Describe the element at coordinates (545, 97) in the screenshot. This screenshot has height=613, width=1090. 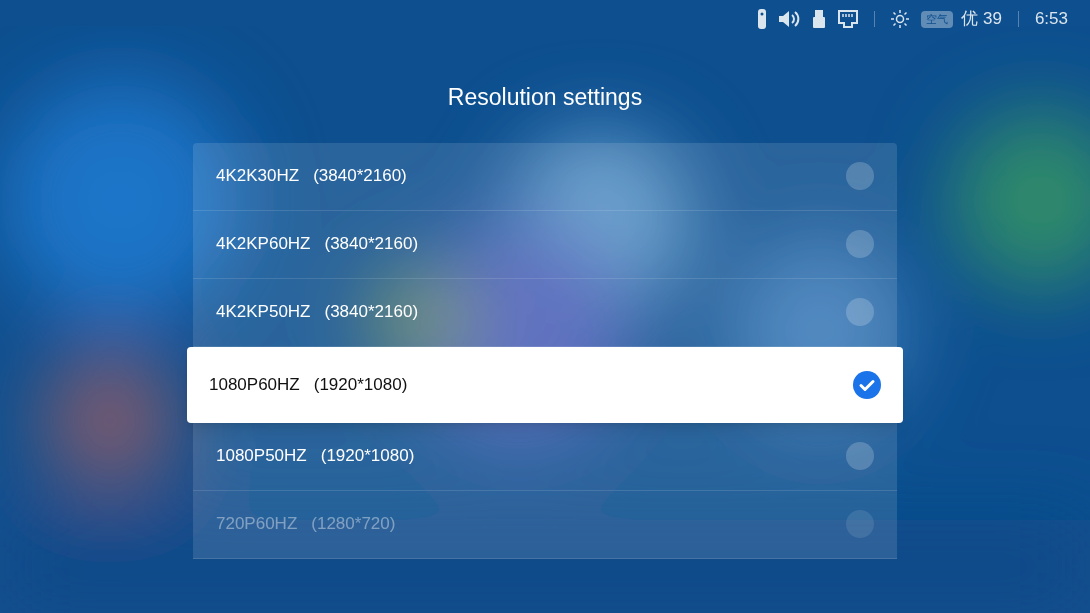
I see `page-title: Resolution settings` at that location.